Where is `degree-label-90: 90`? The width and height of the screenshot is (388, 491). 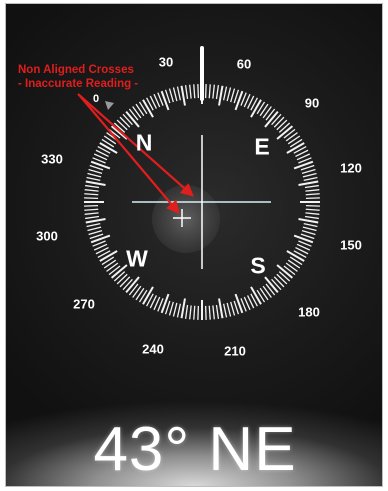 degree-label-90: 90 is located at coordinates (312, 103).